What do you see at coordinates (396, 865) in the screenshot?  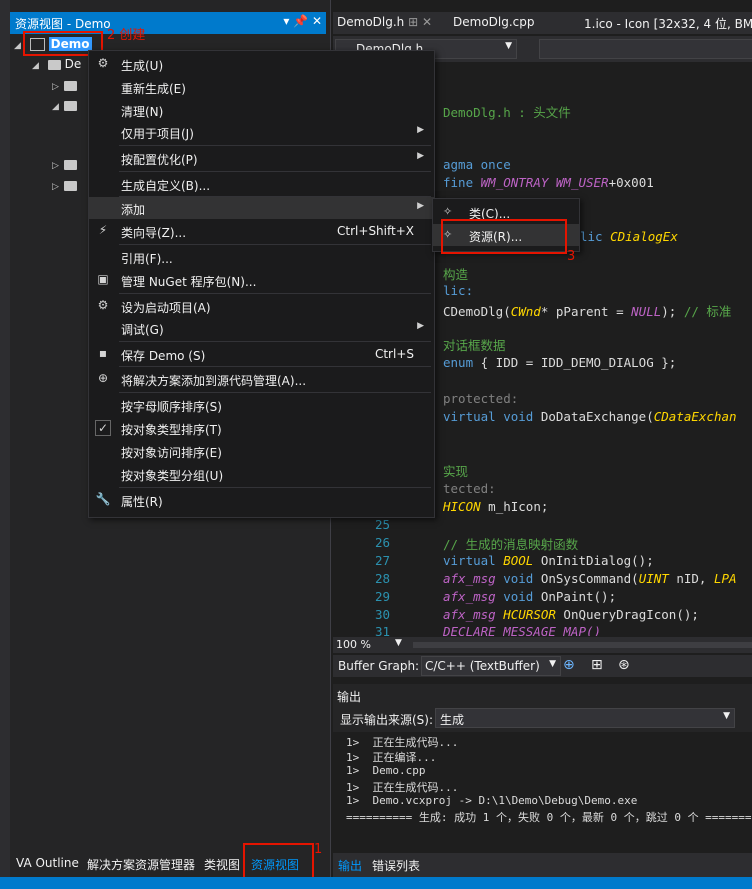 I see `tab-error-list: 错误列表` at bounding box center [396, 865].